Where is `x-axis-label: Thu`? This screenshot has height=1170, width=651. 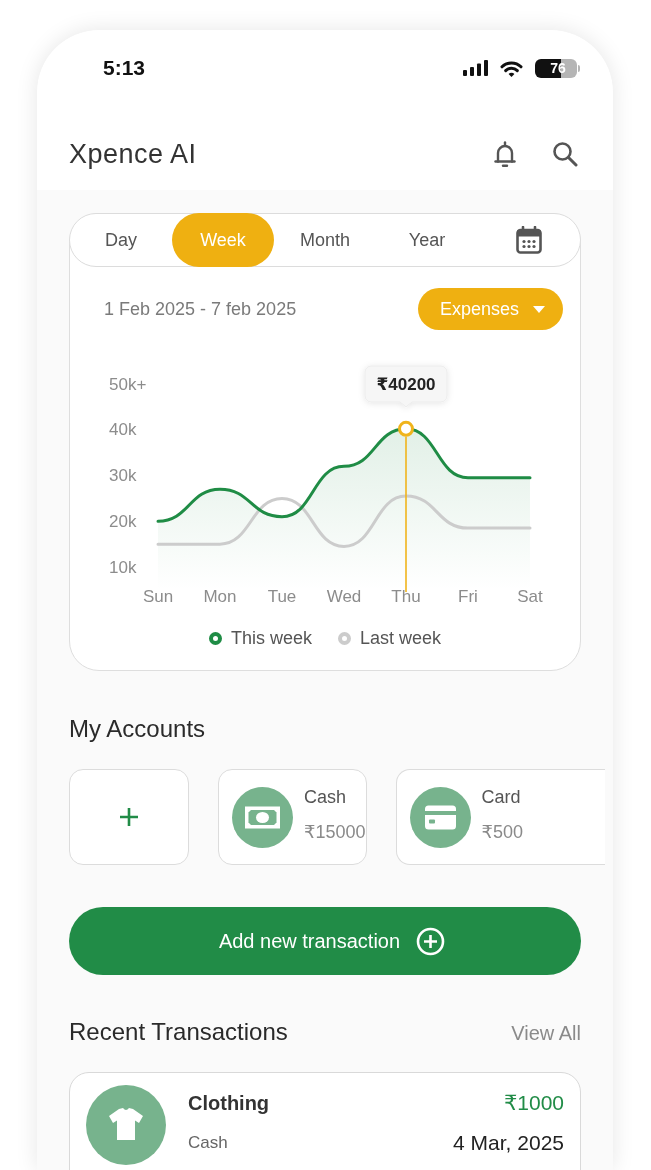
x-axis-label: Thu is located at coordinates (406, 596).